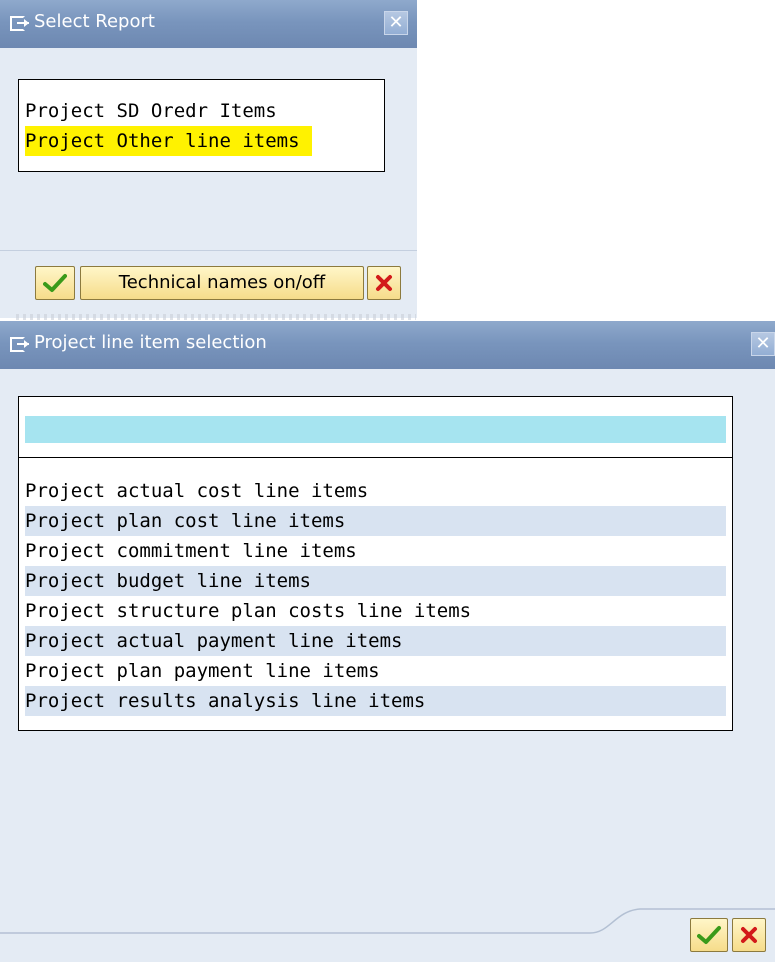 The width and height of the screenshot is (775, 962). Describe the element at coordinates (375, 457) in the screenshot. I see `filter-divider` at that location.